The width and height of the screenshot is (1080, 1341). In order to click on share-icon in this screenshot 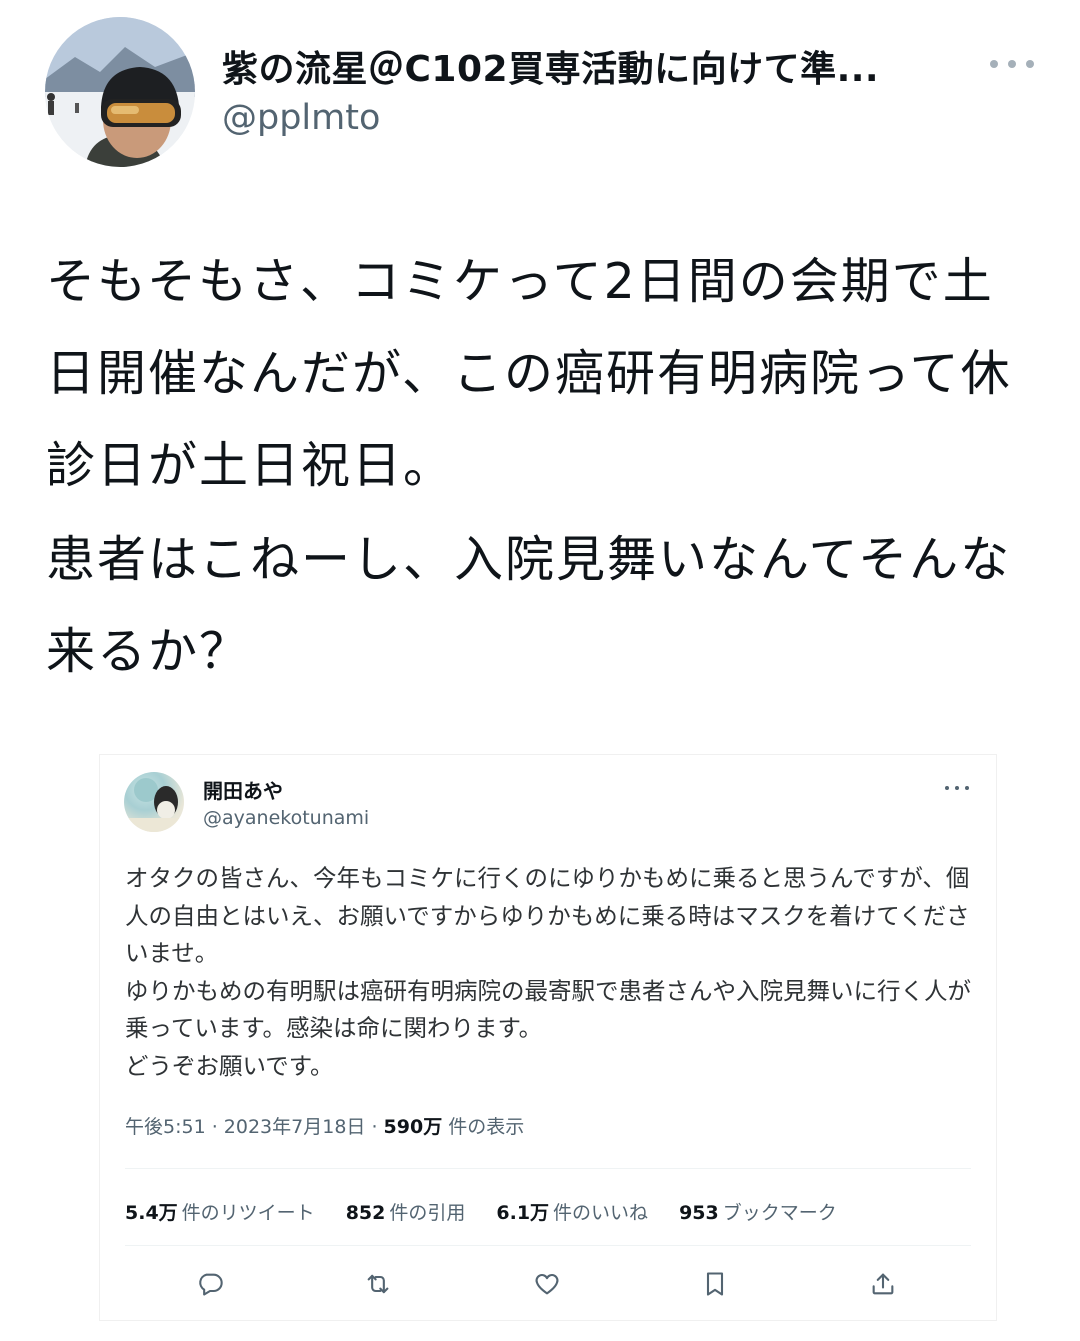, I will do `click(883, 1284)`.